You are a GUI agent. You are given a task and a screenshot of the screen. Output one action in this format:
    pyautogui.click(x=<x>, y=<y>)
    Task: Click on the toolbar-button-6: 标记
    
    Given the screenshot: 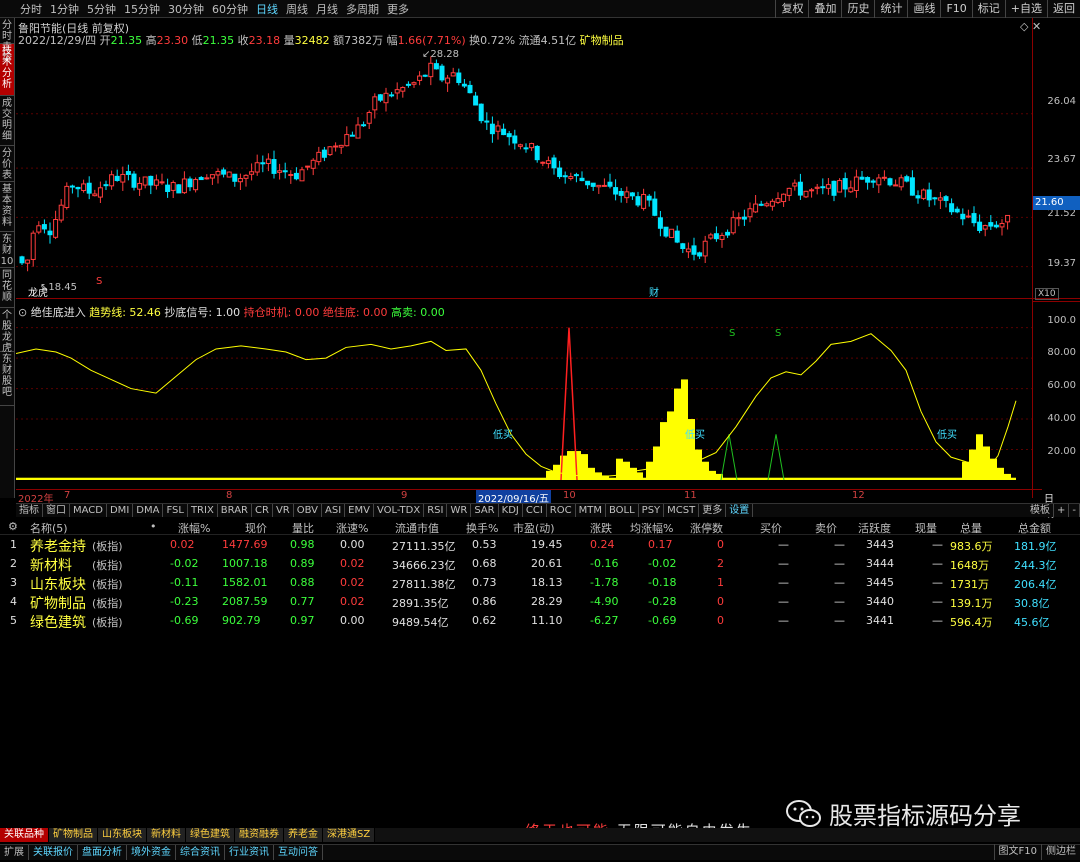 What is the action you would take?
    pyautogui.click(x=988, y=9)
    